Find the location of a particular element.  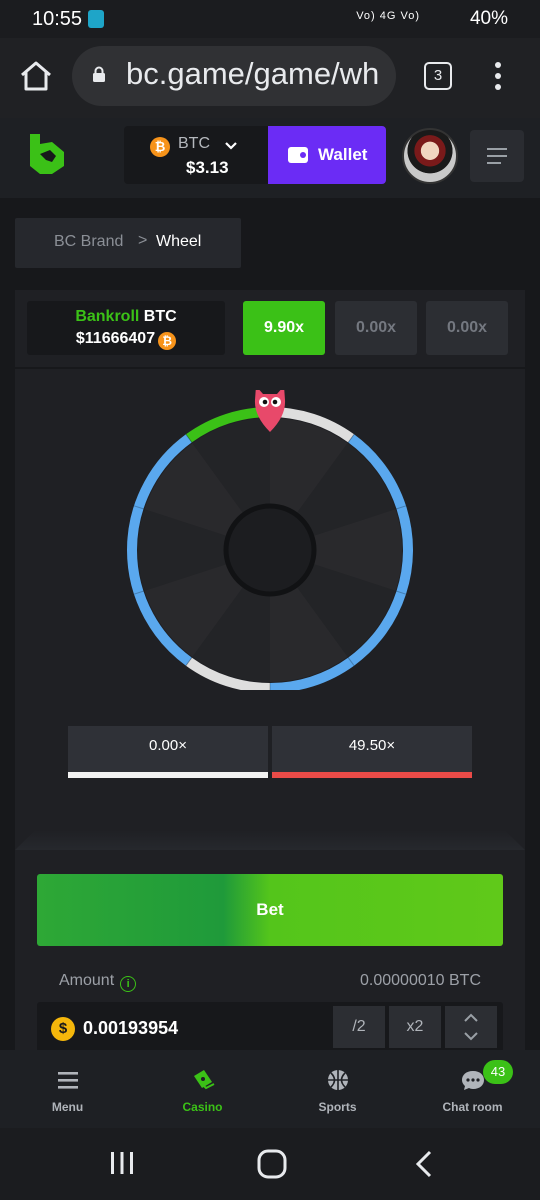

bottom-navigation: Menu Casino Sports Chat room is located at coordinates (270, 1089).